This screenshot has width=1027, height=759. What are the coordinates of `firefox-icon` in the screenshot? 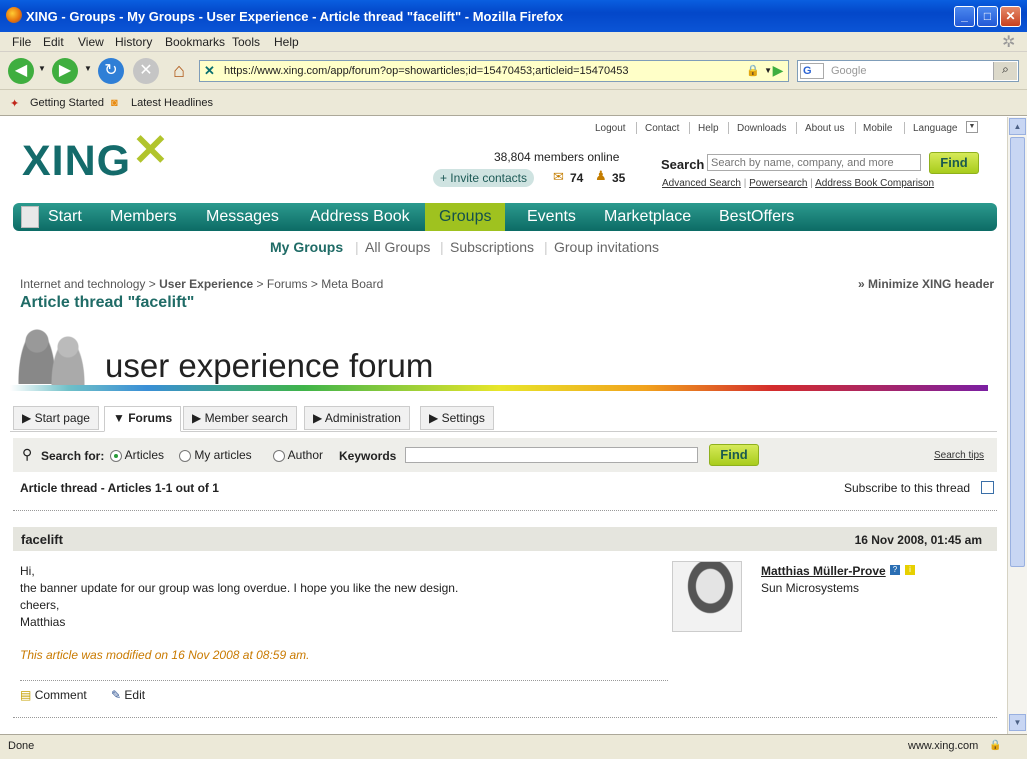 It's located at (14, 15).